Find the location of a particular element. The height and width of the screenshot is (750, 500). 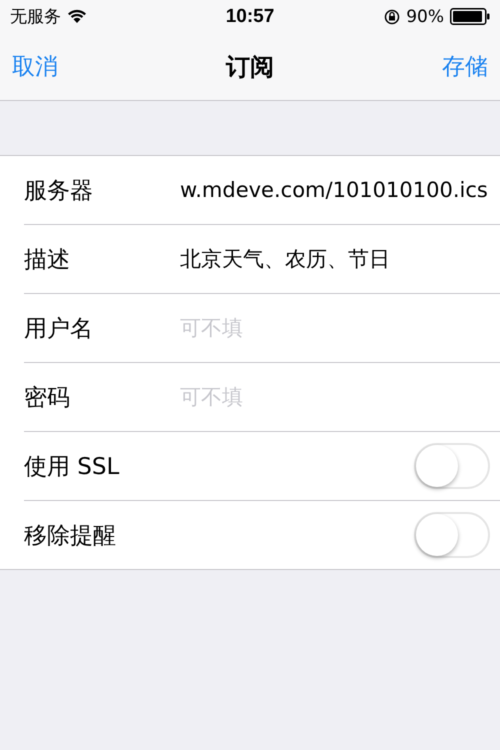

row-label: 服务器 is located at coordinates (59, 191).